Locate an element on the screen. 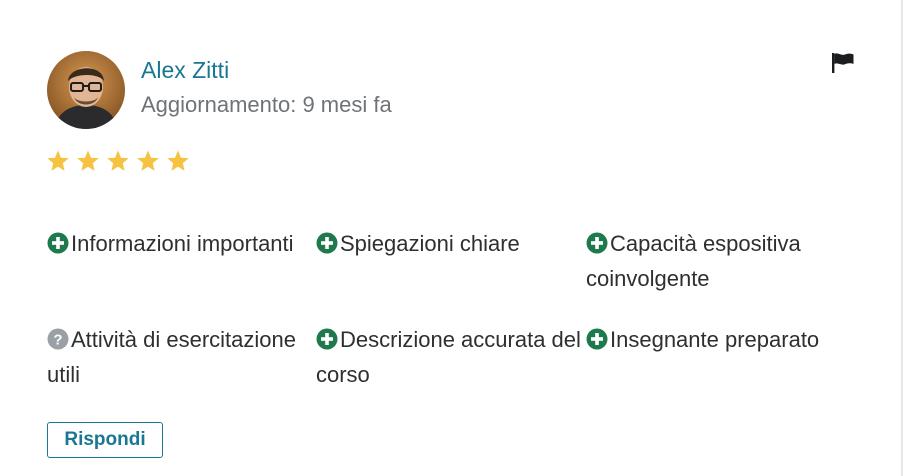 The width and height of the screenshot is (906, 476). feedback-tag: ? Attività di esercitazione utili is located at coordinates (181, 357).